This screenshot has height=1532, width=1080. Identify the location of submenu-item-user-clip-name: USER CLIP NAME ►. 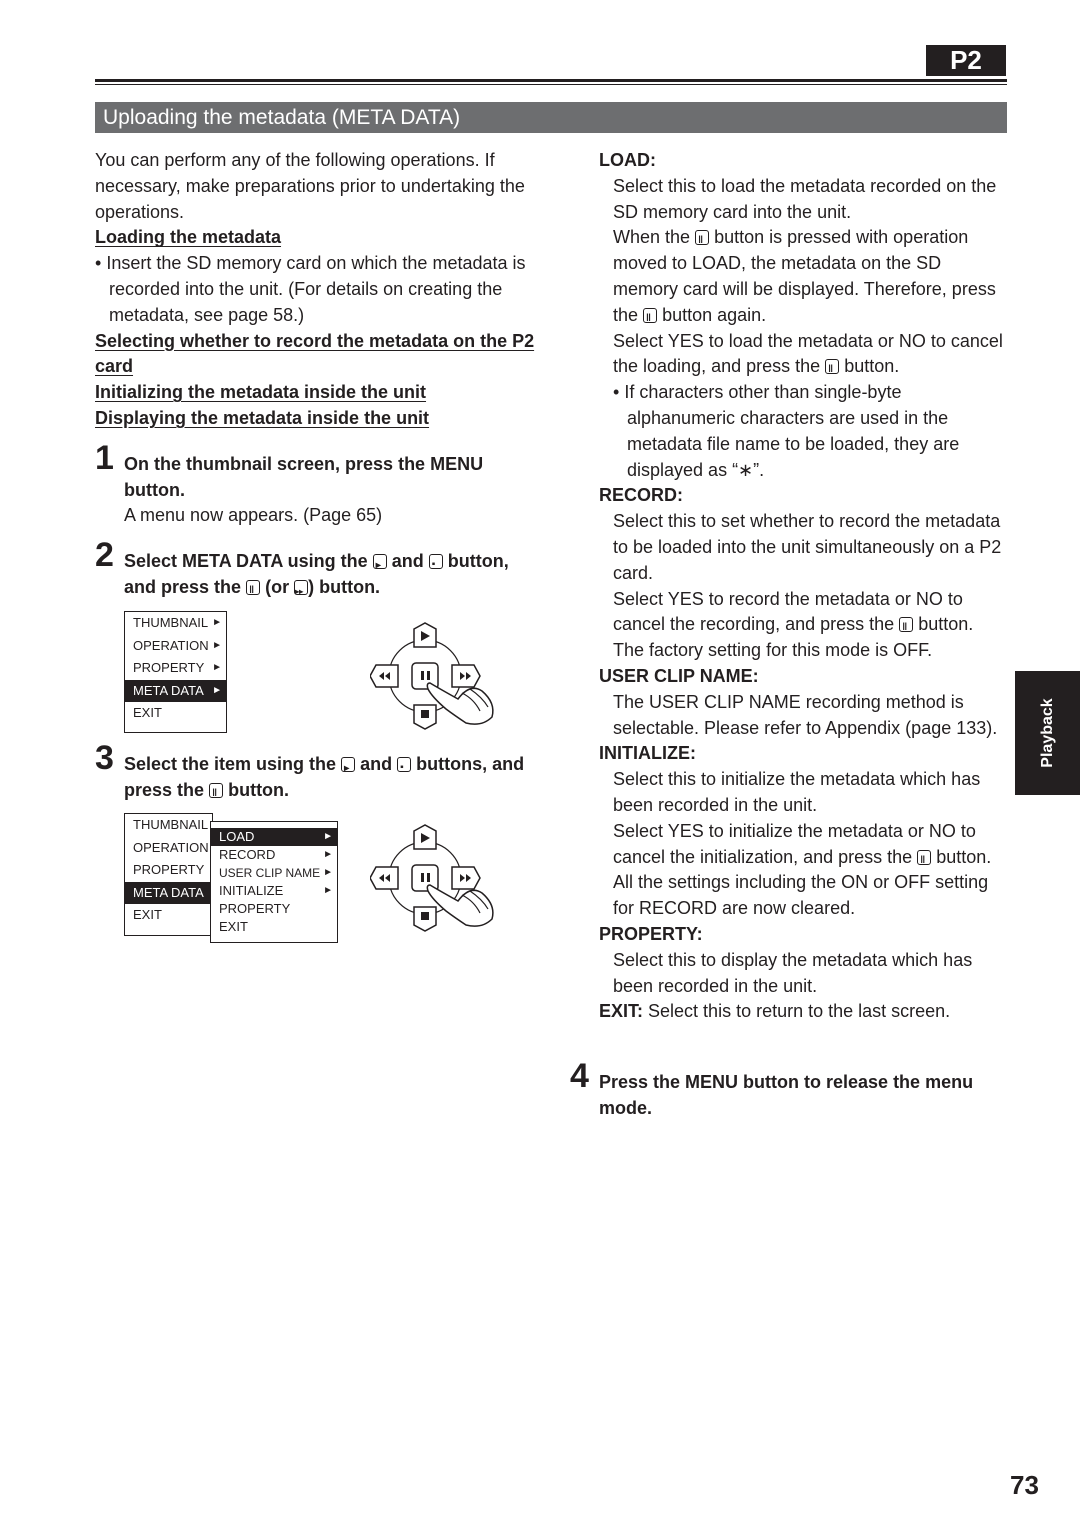
(274, 873).